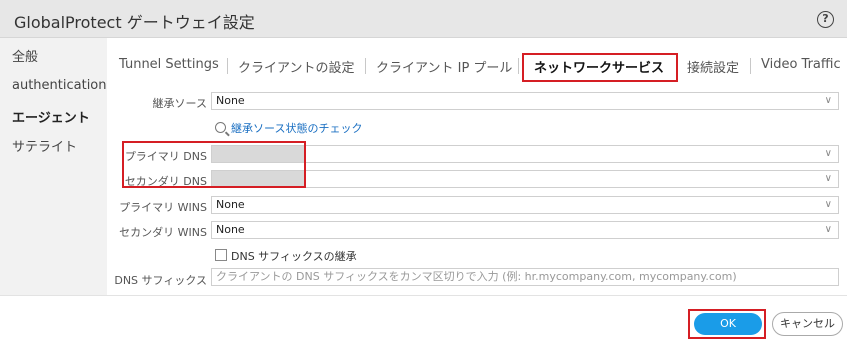 Image resolution: width=847 pixels, height=349 pixels. I want to click on secondary-wins-select: None ∨, so click(525, 230).